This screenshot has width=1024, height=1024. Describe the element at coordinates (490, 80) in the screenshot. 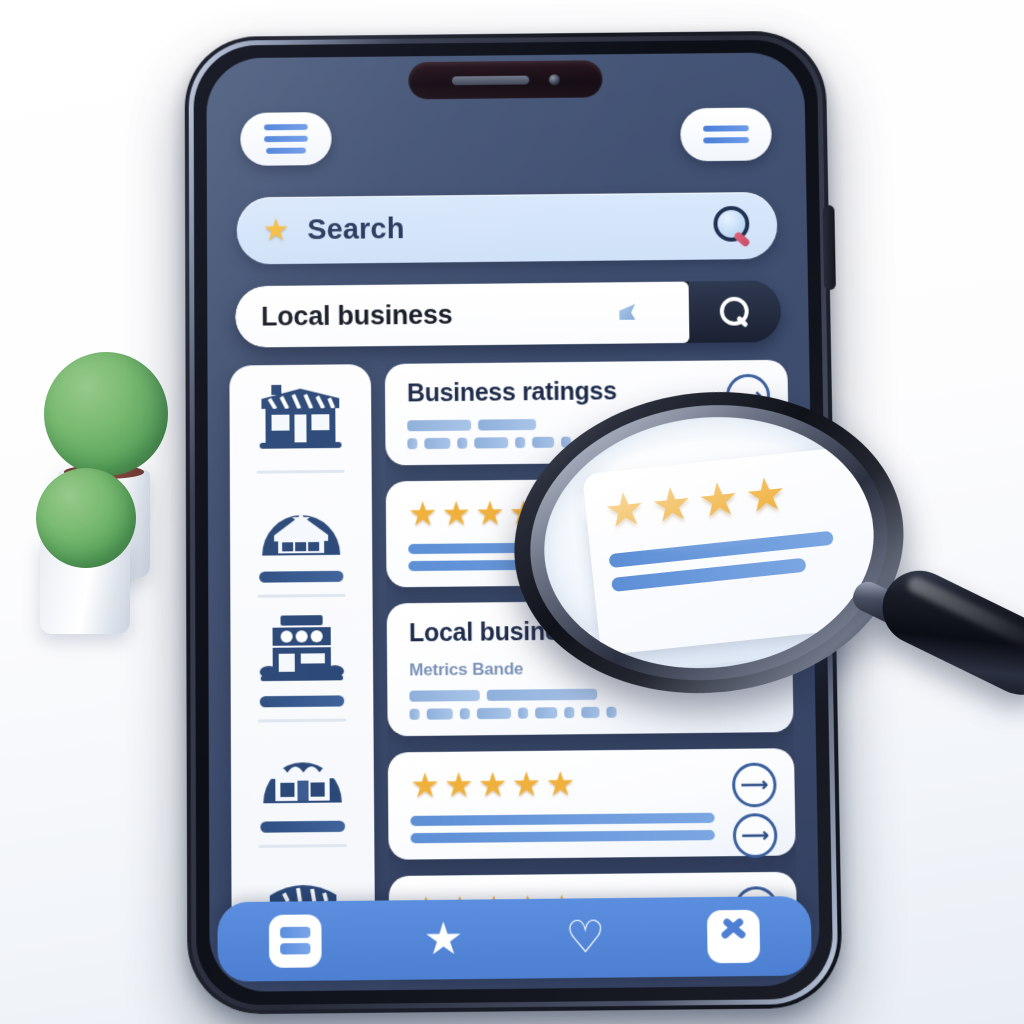

I see `speaker-grille` at that location.